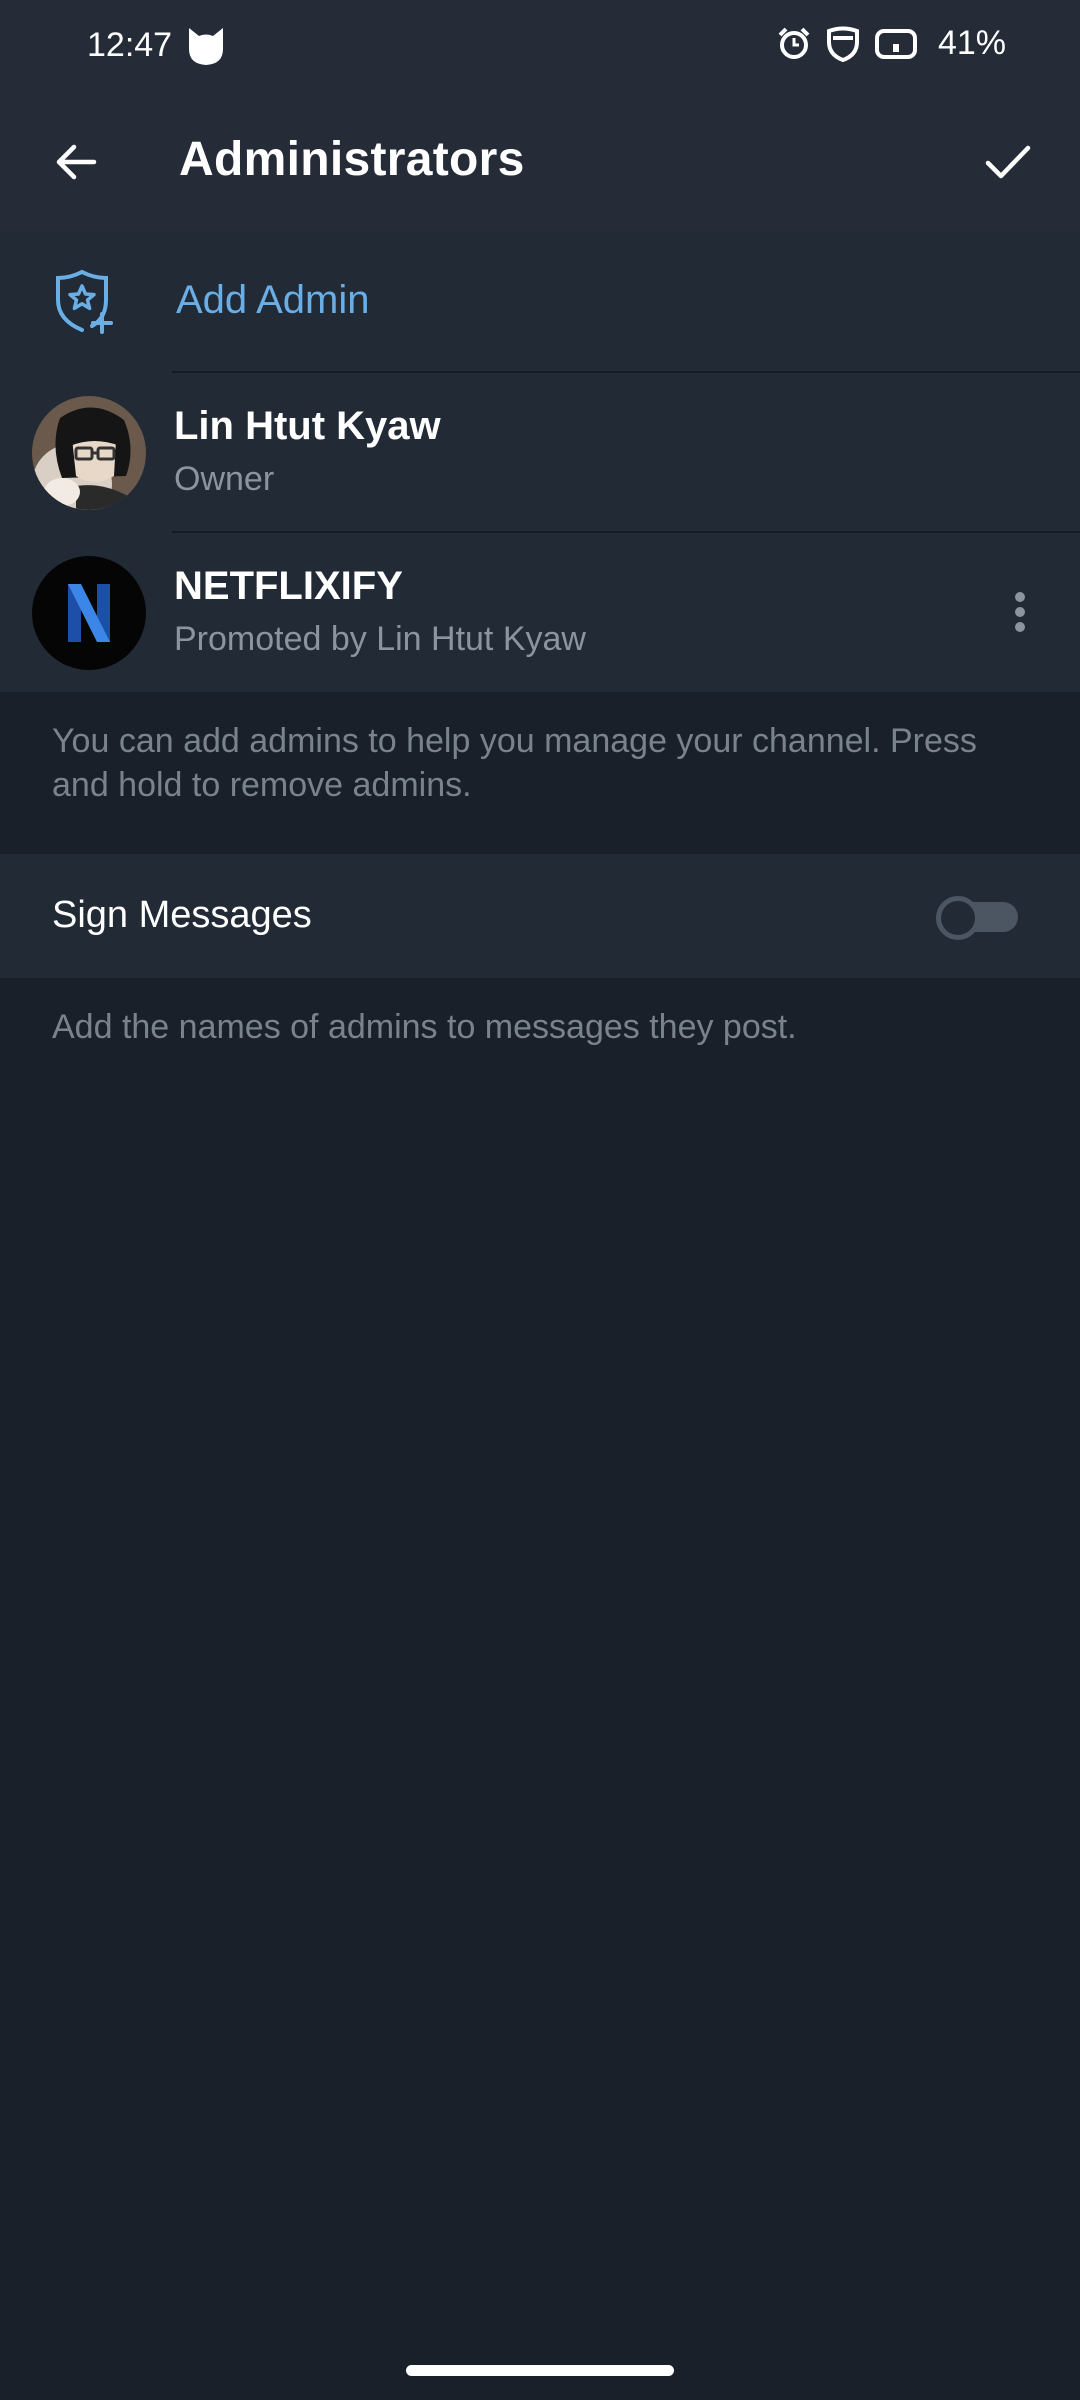 The height and width of the screenshot is (2400, 1080). What do you see at coordinates (224, 479) in the screenshot?
I see `admin-role: Owner` at bounding box center [224, 479].